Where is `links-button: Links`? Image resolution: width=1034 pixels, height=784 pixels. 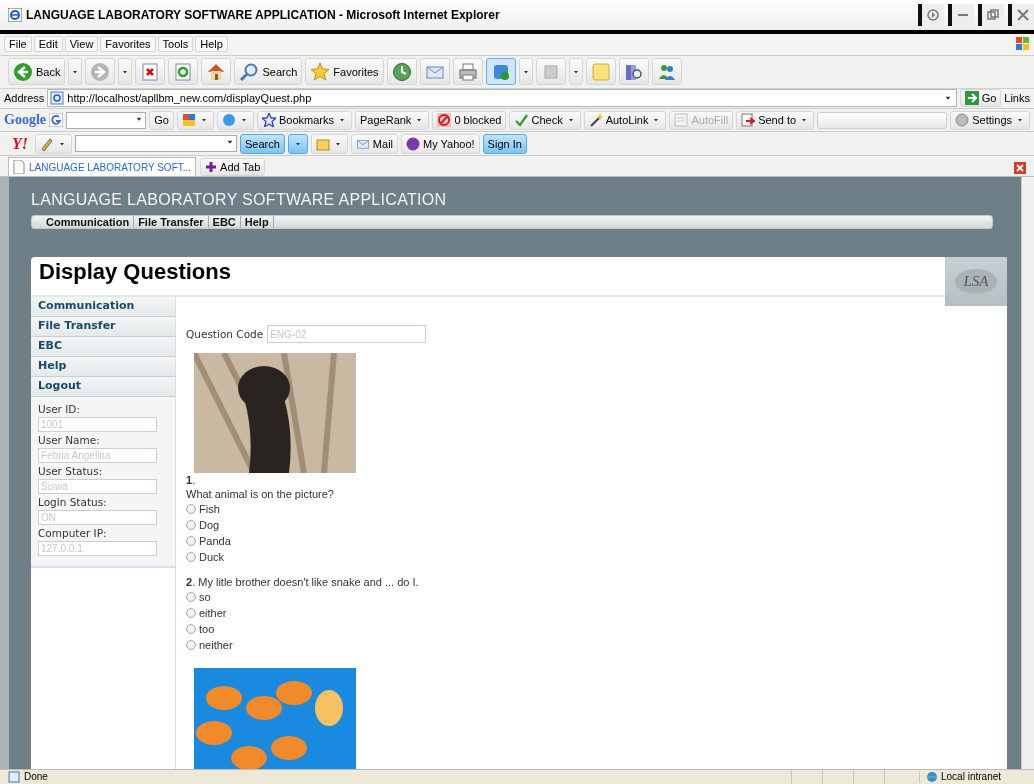
links-button: Links is located at coordinates (1017, 98).